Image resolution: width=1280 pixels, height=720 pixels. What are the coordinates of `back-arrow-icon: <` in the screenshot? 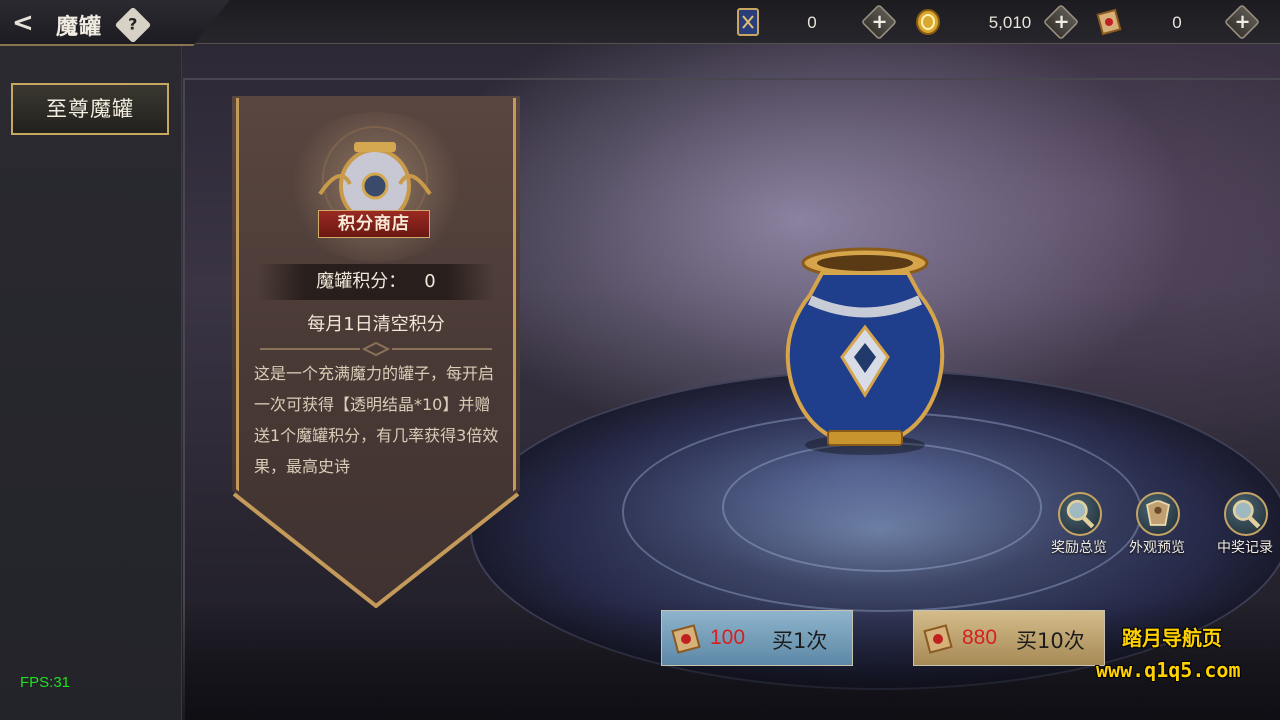 It's located at (23, 23).